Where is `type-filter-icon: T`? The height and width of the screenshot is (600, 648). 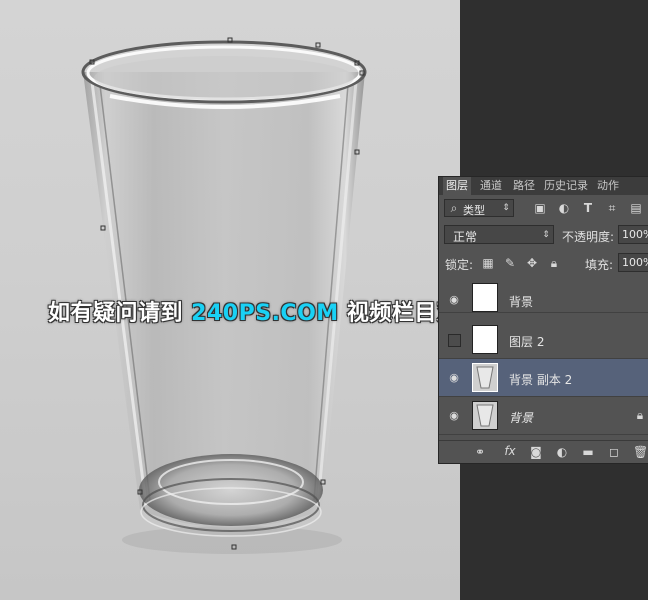 type-filter-icon: T is located at coordinates (588, 208).